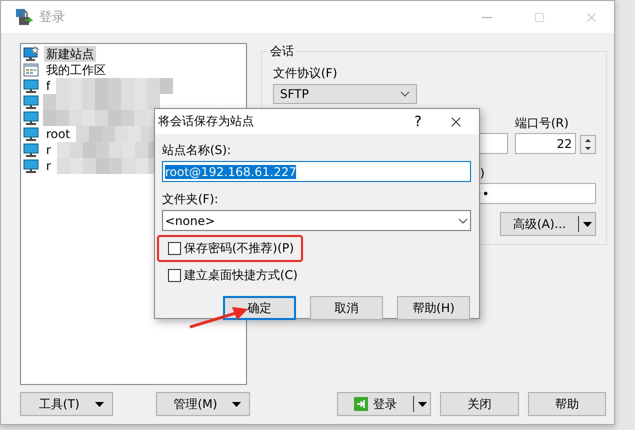  What do you see at coordinates (31, 54) in the screenshot?
I see `monitor-star-icon` at bounding box center [31, 54].